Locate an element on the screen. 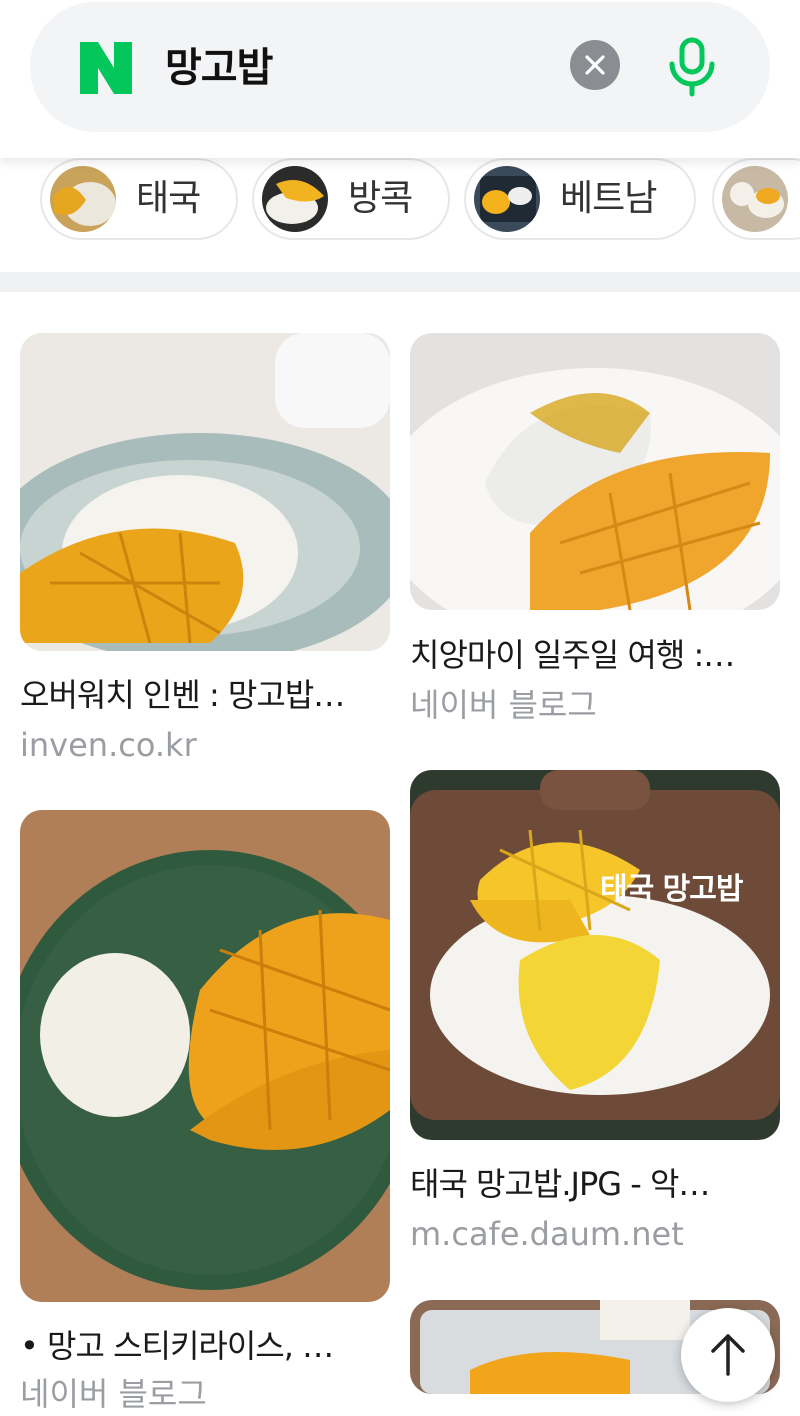  chip-more is located at coordinates (756, 199).